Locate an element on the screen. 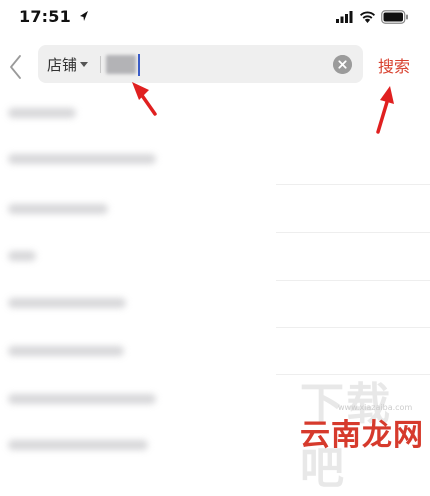 This screenshot has height=496, width=430. annotation-arrow-search-button is located at coordinates (382, 117).